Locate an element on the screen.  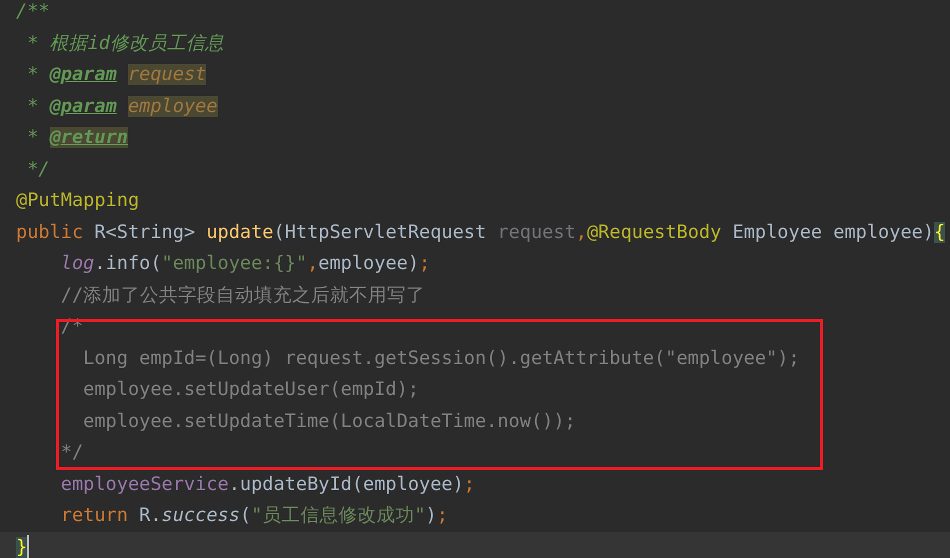
code-line: employeeService.updateById(employee); is located at coordinates (268, 484).